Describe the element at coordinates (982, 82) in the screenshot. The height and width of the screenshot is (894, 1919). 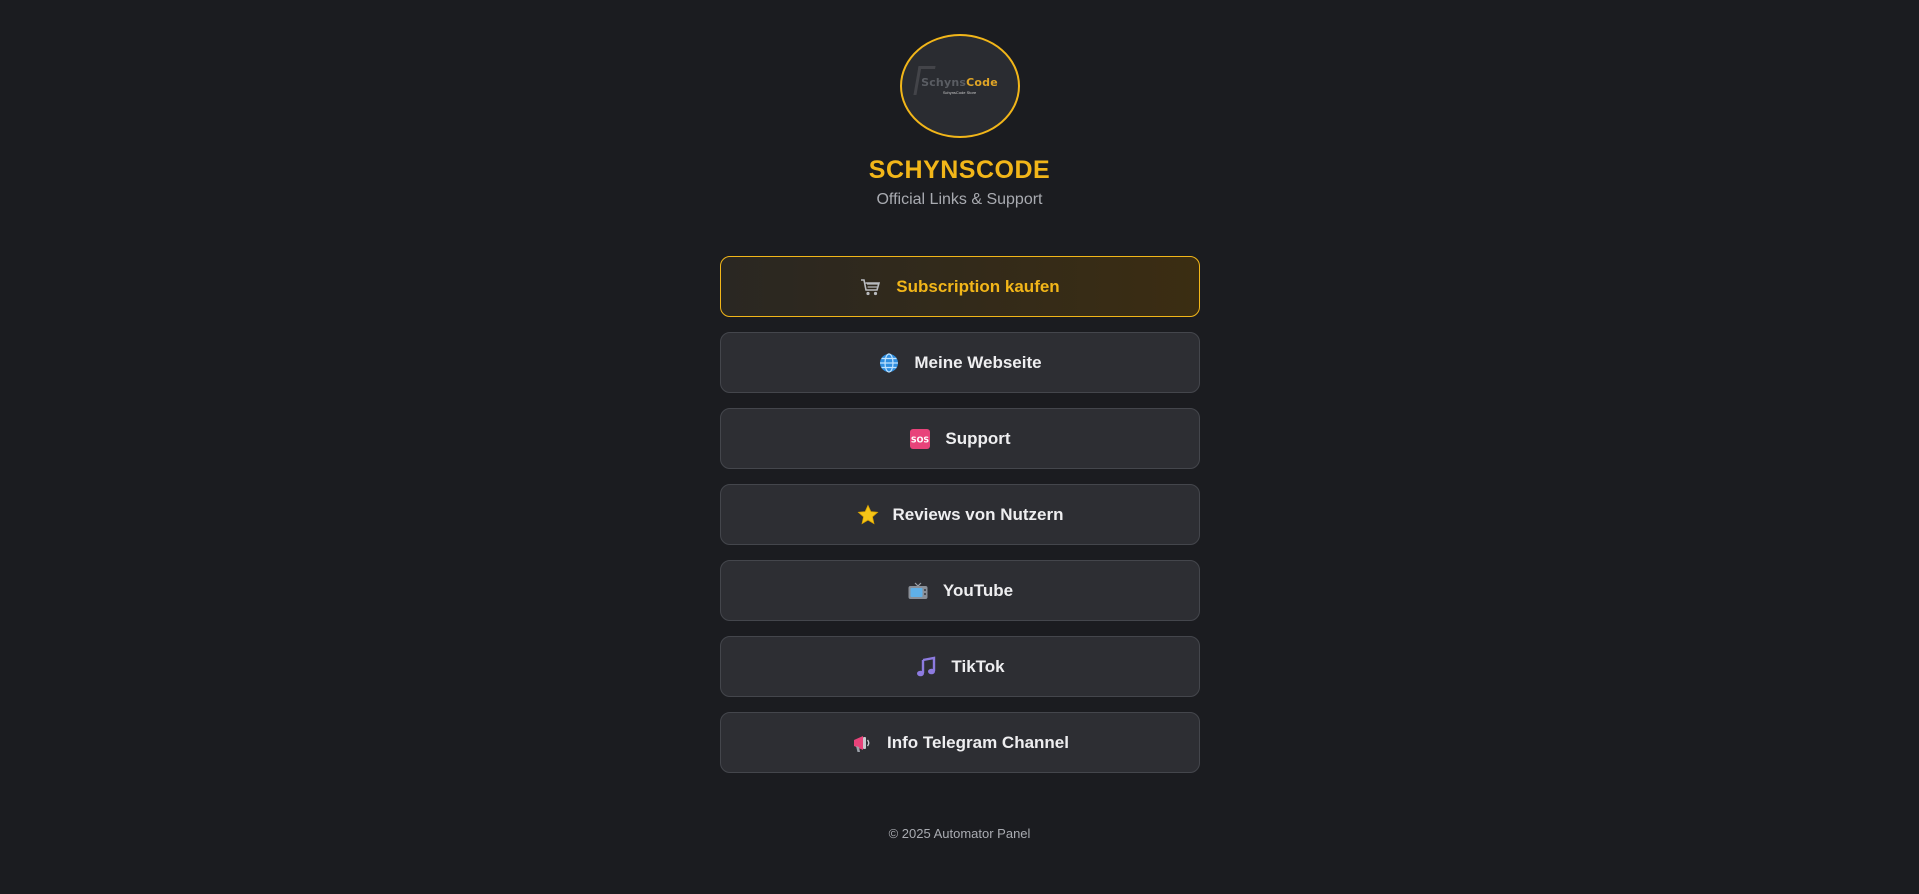
I see `logo-wordmark-part2: Code` at that location.